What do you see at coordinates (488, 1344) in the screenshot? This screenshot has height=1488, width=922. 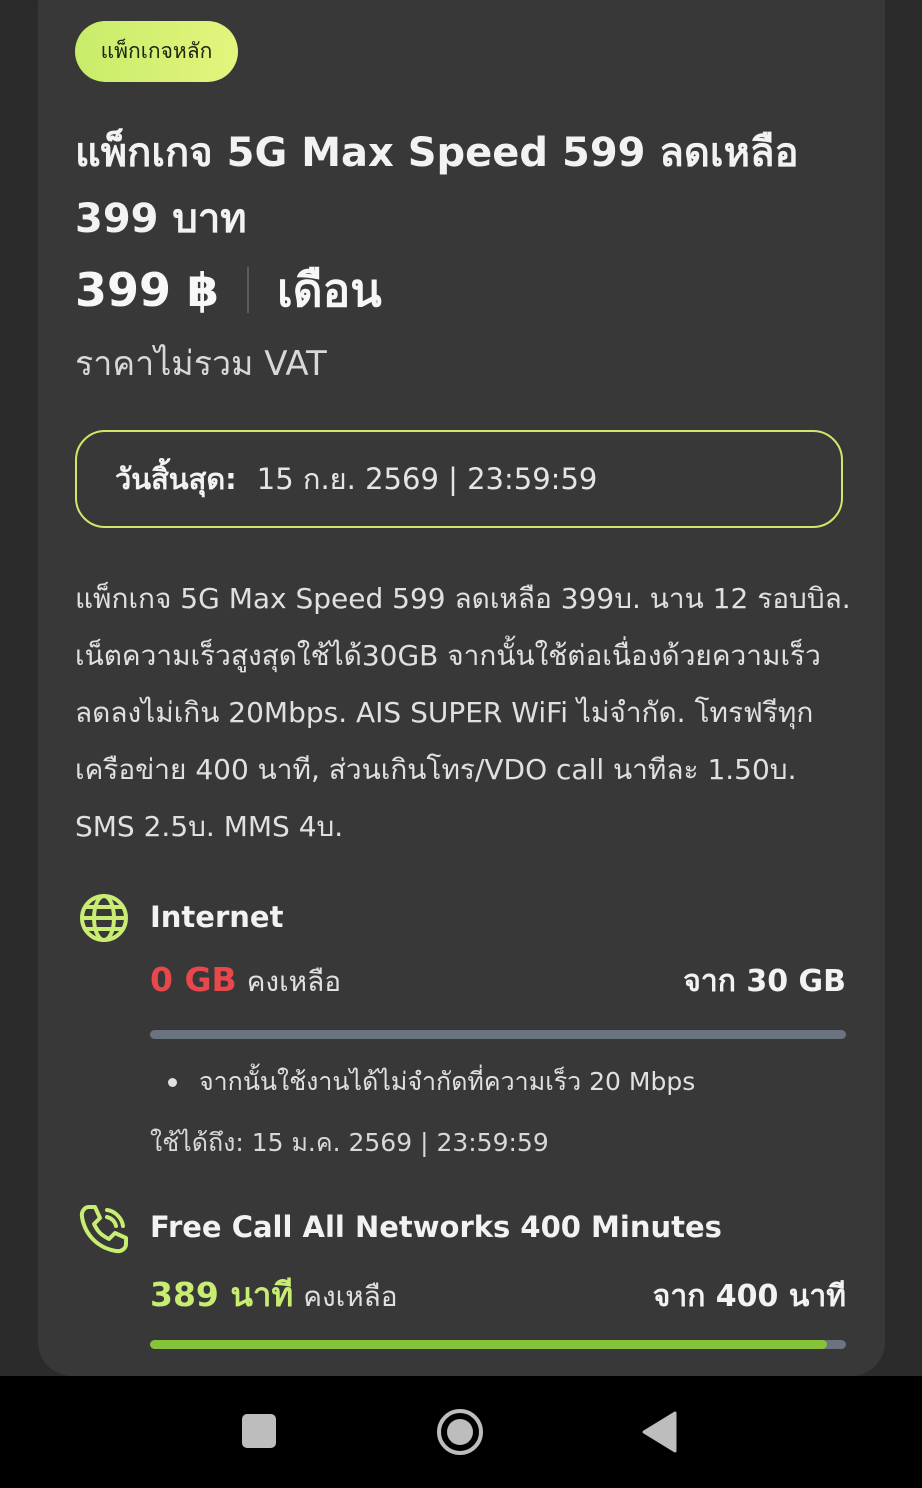 I see `call-usage-fill` at bounding box center [488, 1344].